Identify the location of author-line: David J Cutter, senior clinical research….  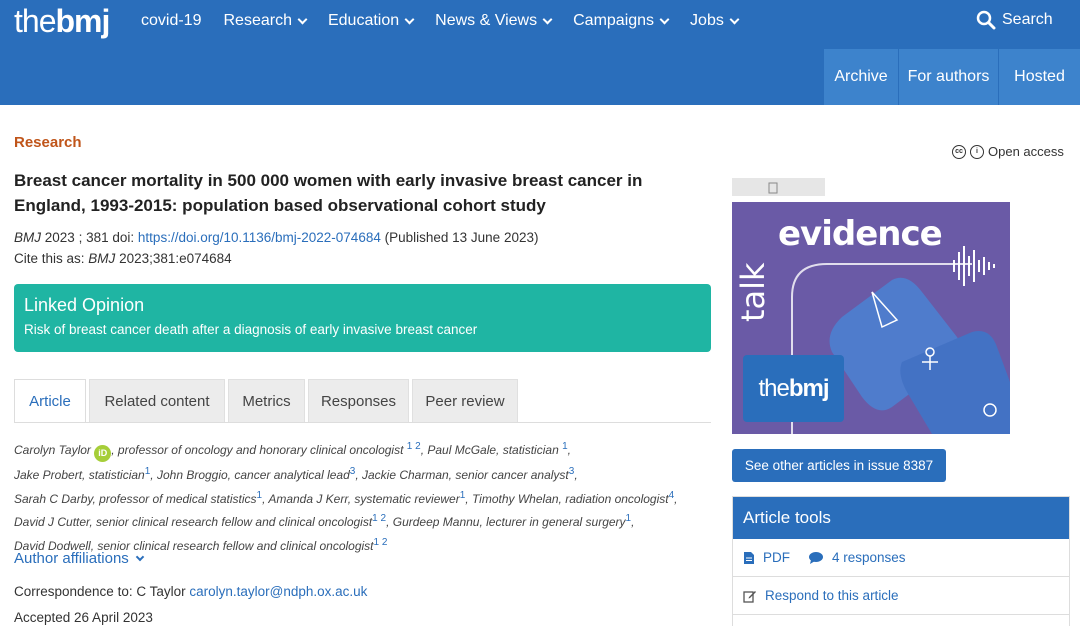
(324, 521).